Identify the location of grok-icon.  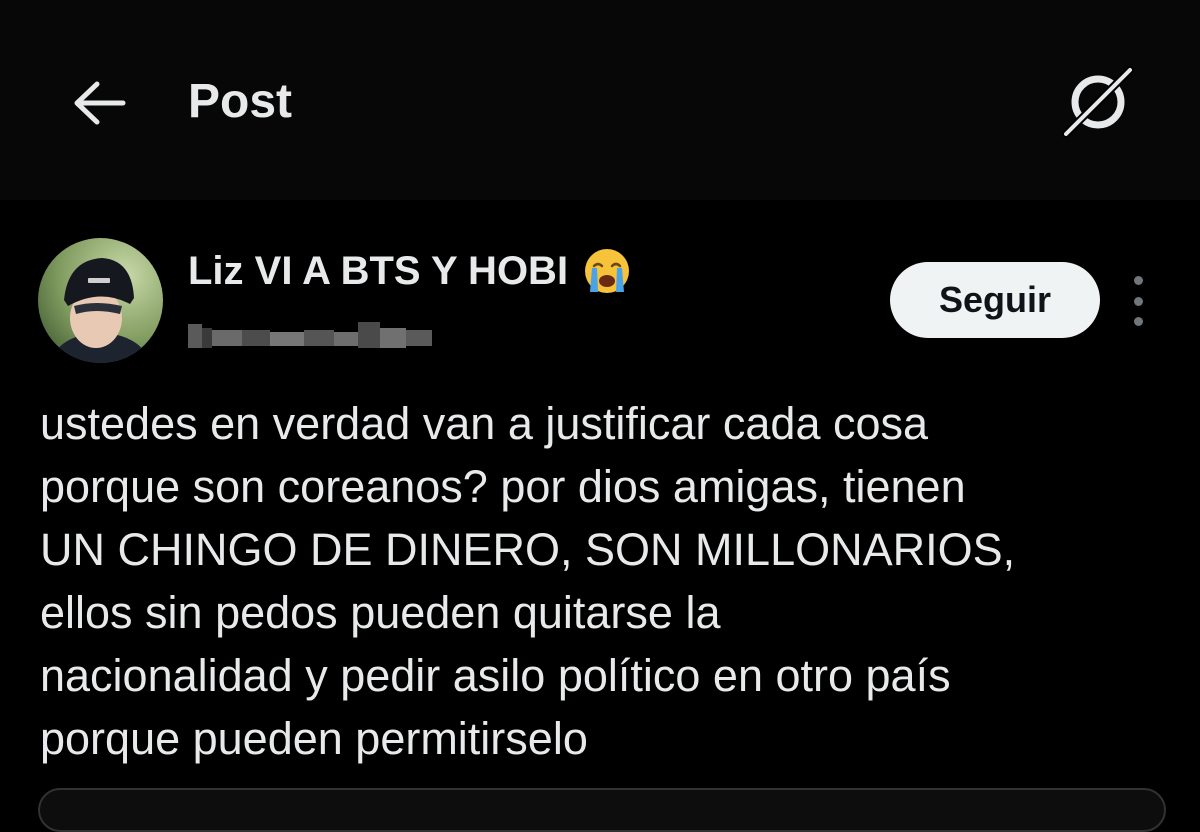
(1098, 102).